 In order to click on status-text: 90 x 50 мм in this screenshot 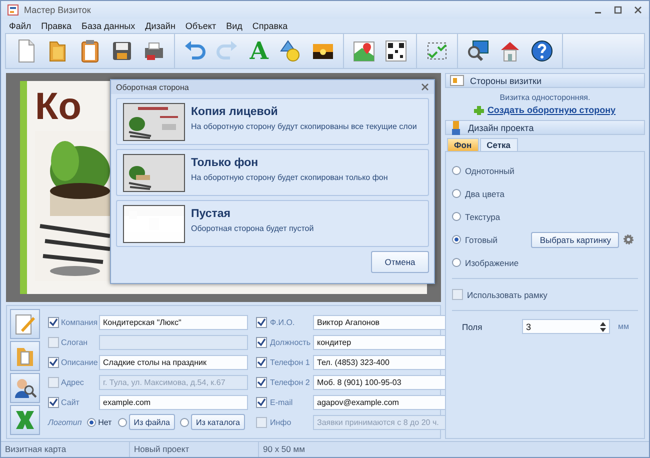, I will do `click(284, 449)`.